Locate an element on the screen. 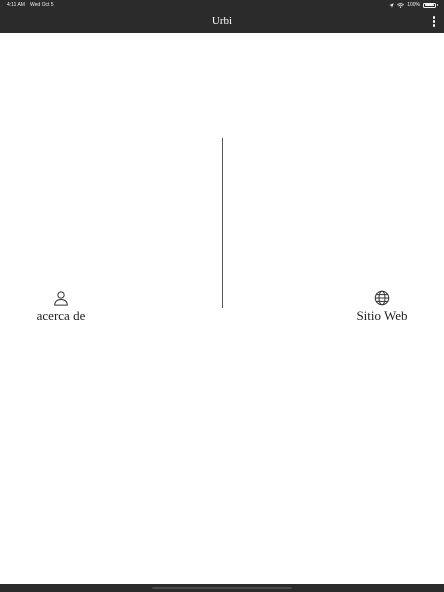 The width and height of the screenshot is (444, 592). app-title: Urbi is located at coordinates (222, 21).